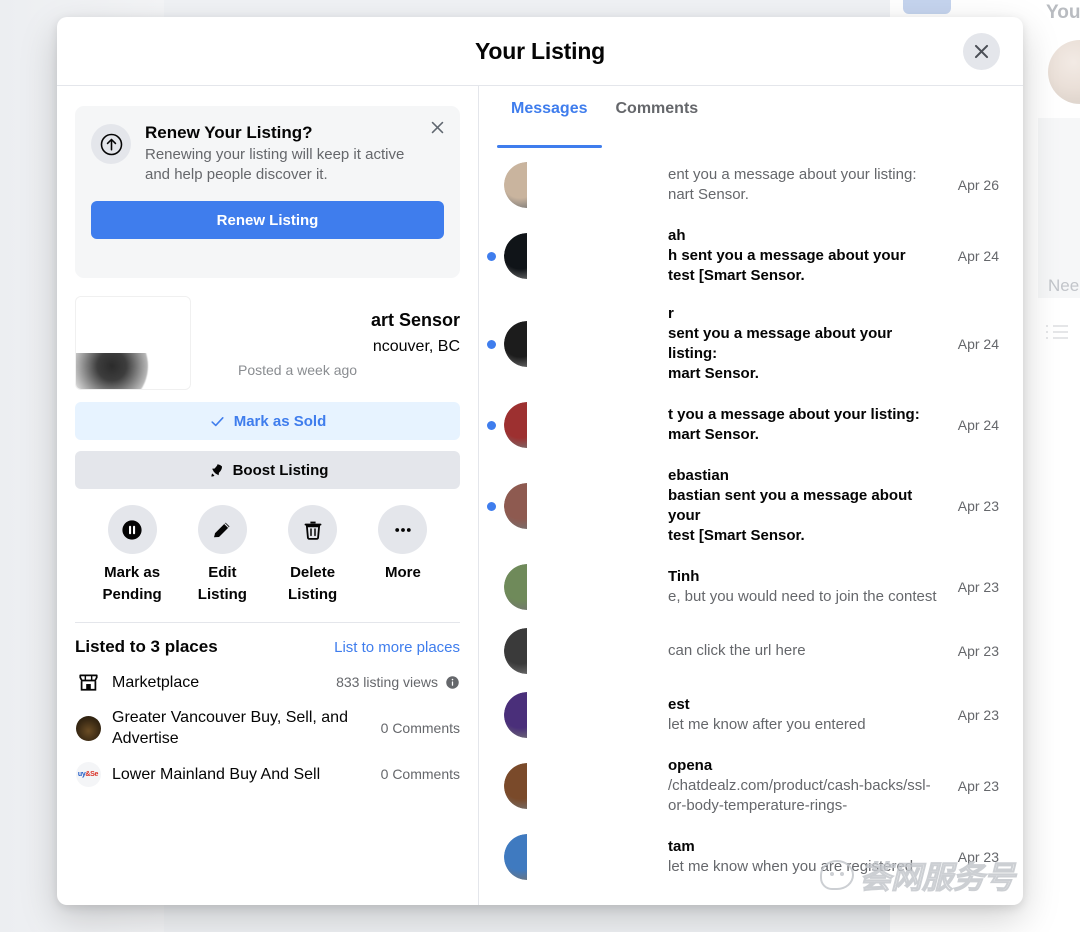 The height and width of the screenshot is (932, 1080). Describe the element at coordinates (132, 555) in the screenshot. I see `mark-as-pending-action: Mark as Pending` at that location.